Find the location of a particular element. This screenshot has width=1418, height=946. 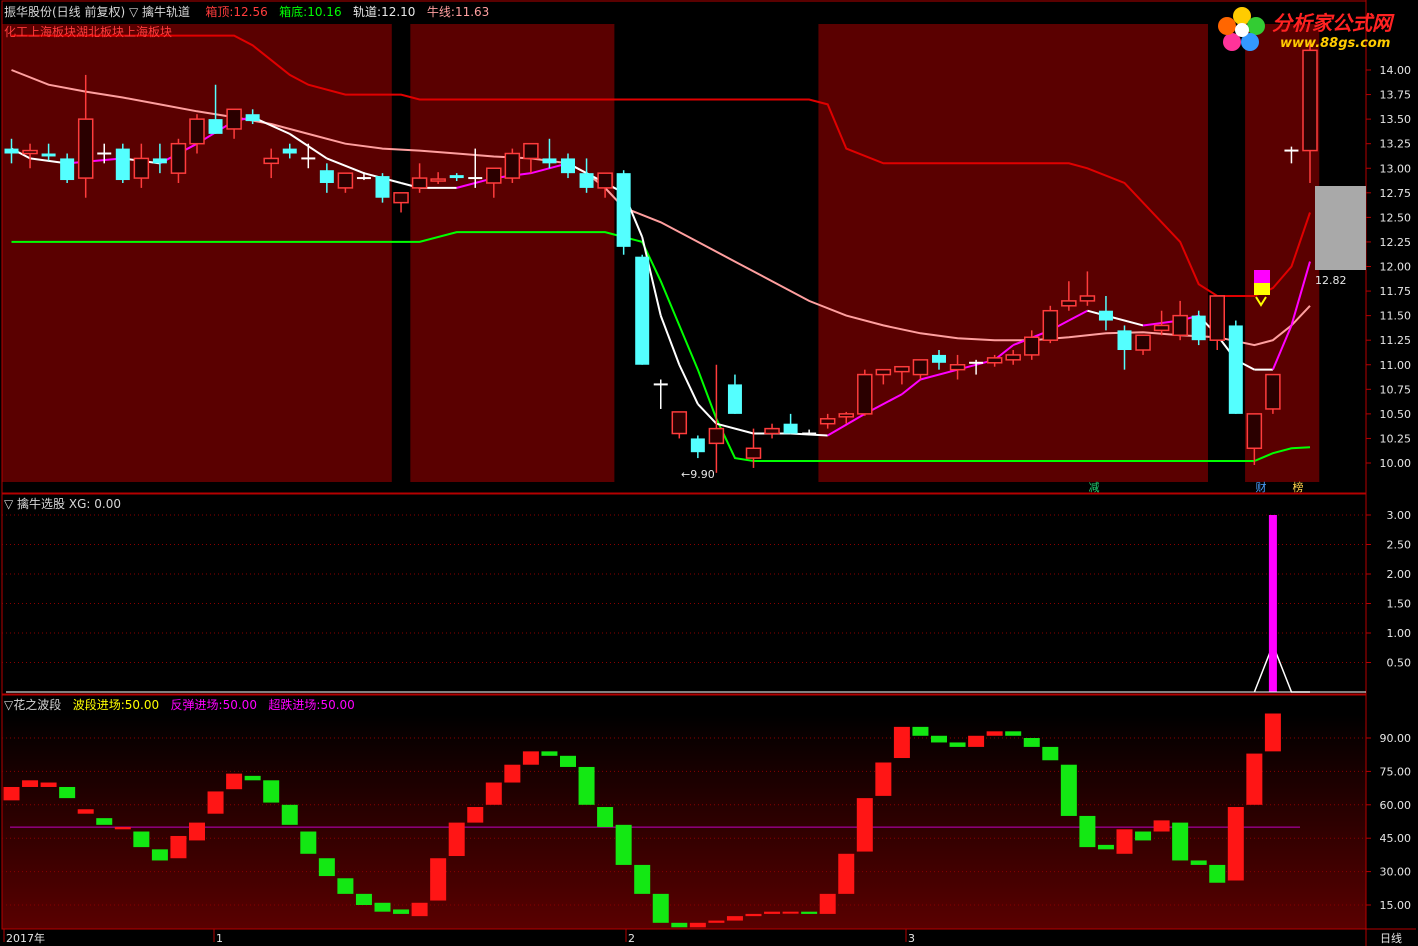

price-box-label: 12.82 is located at coordinates (1331, 280).